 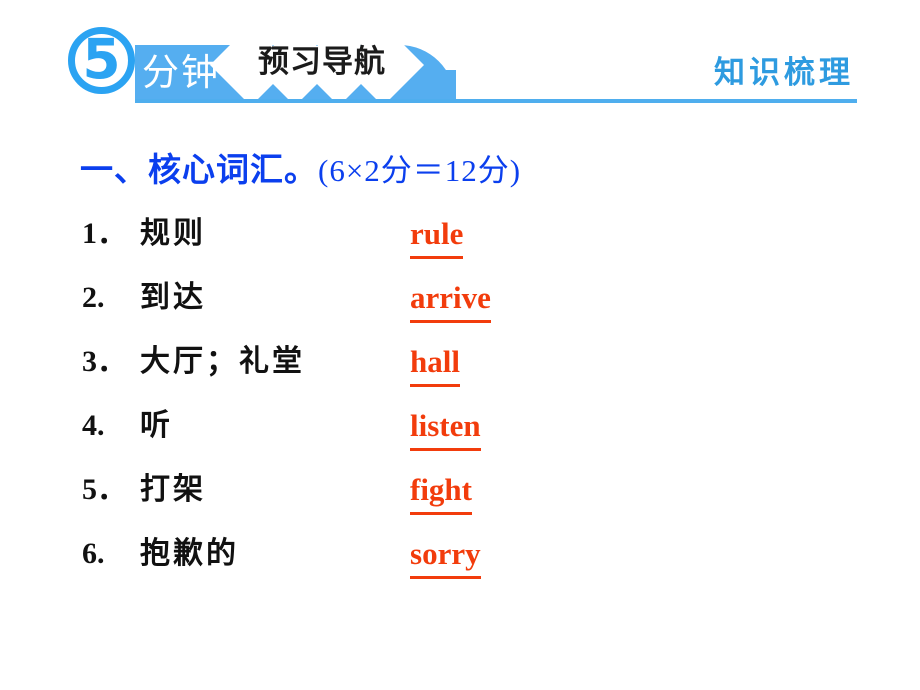 I want to click on list-item: 6. 抱歉的 sorry, so click(x=460, y=564).